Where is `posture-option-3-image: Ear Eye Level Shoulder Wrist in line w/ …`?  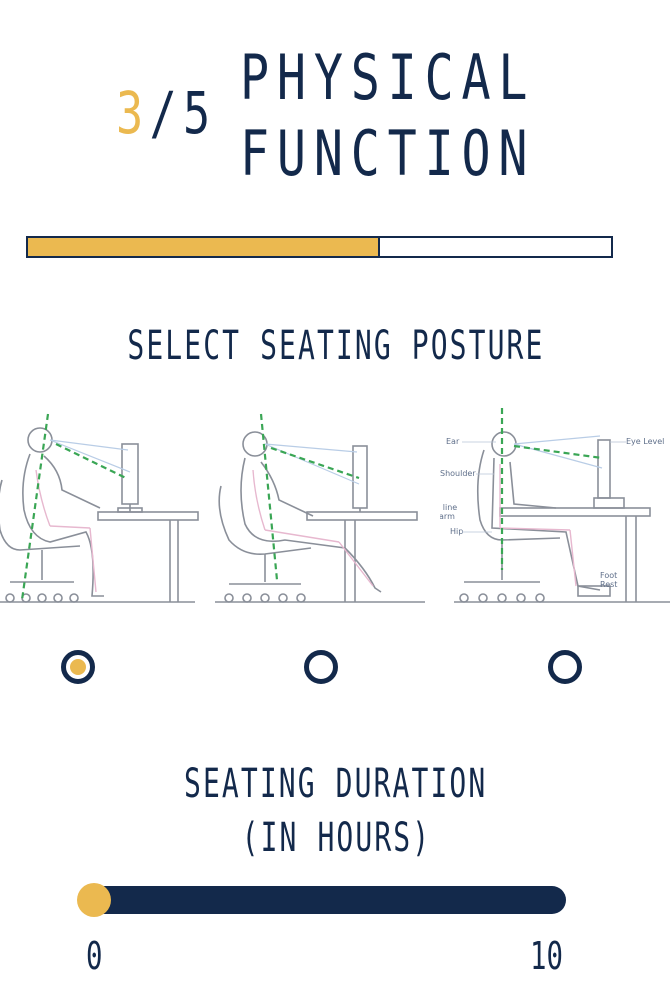
posture-option-3-image: Ear Eye Level Shoulder Wrist in line w/ … is located at coordinates (556, 505).